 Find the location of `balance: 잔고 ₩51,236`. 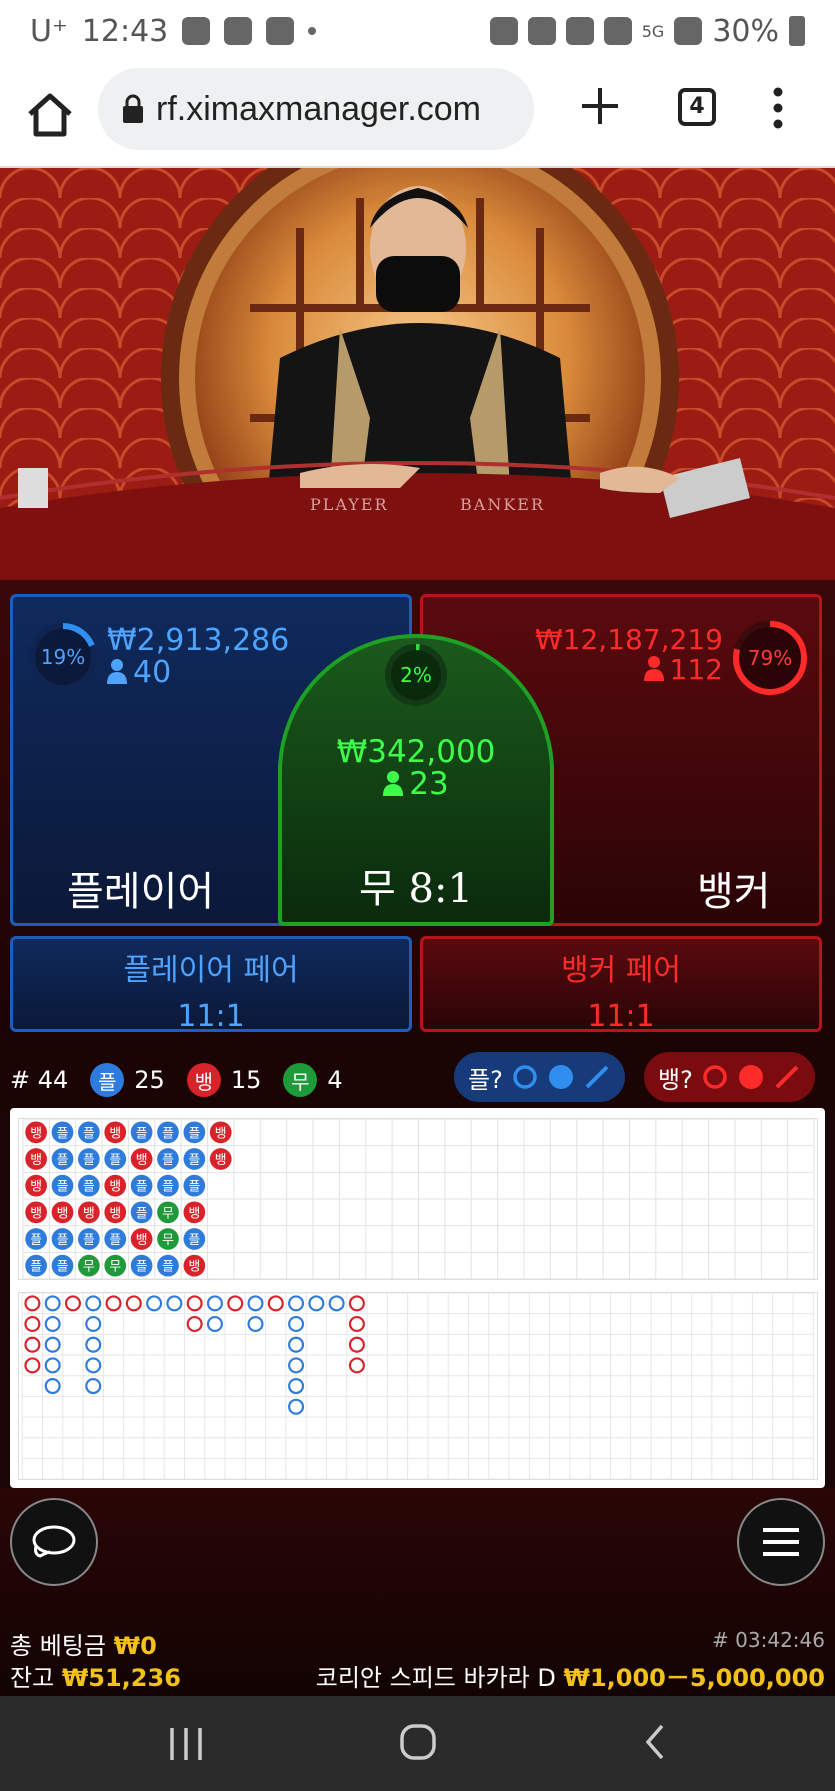

balance: 잔고 ₩51,236 is located at coordinates (95, 1678).